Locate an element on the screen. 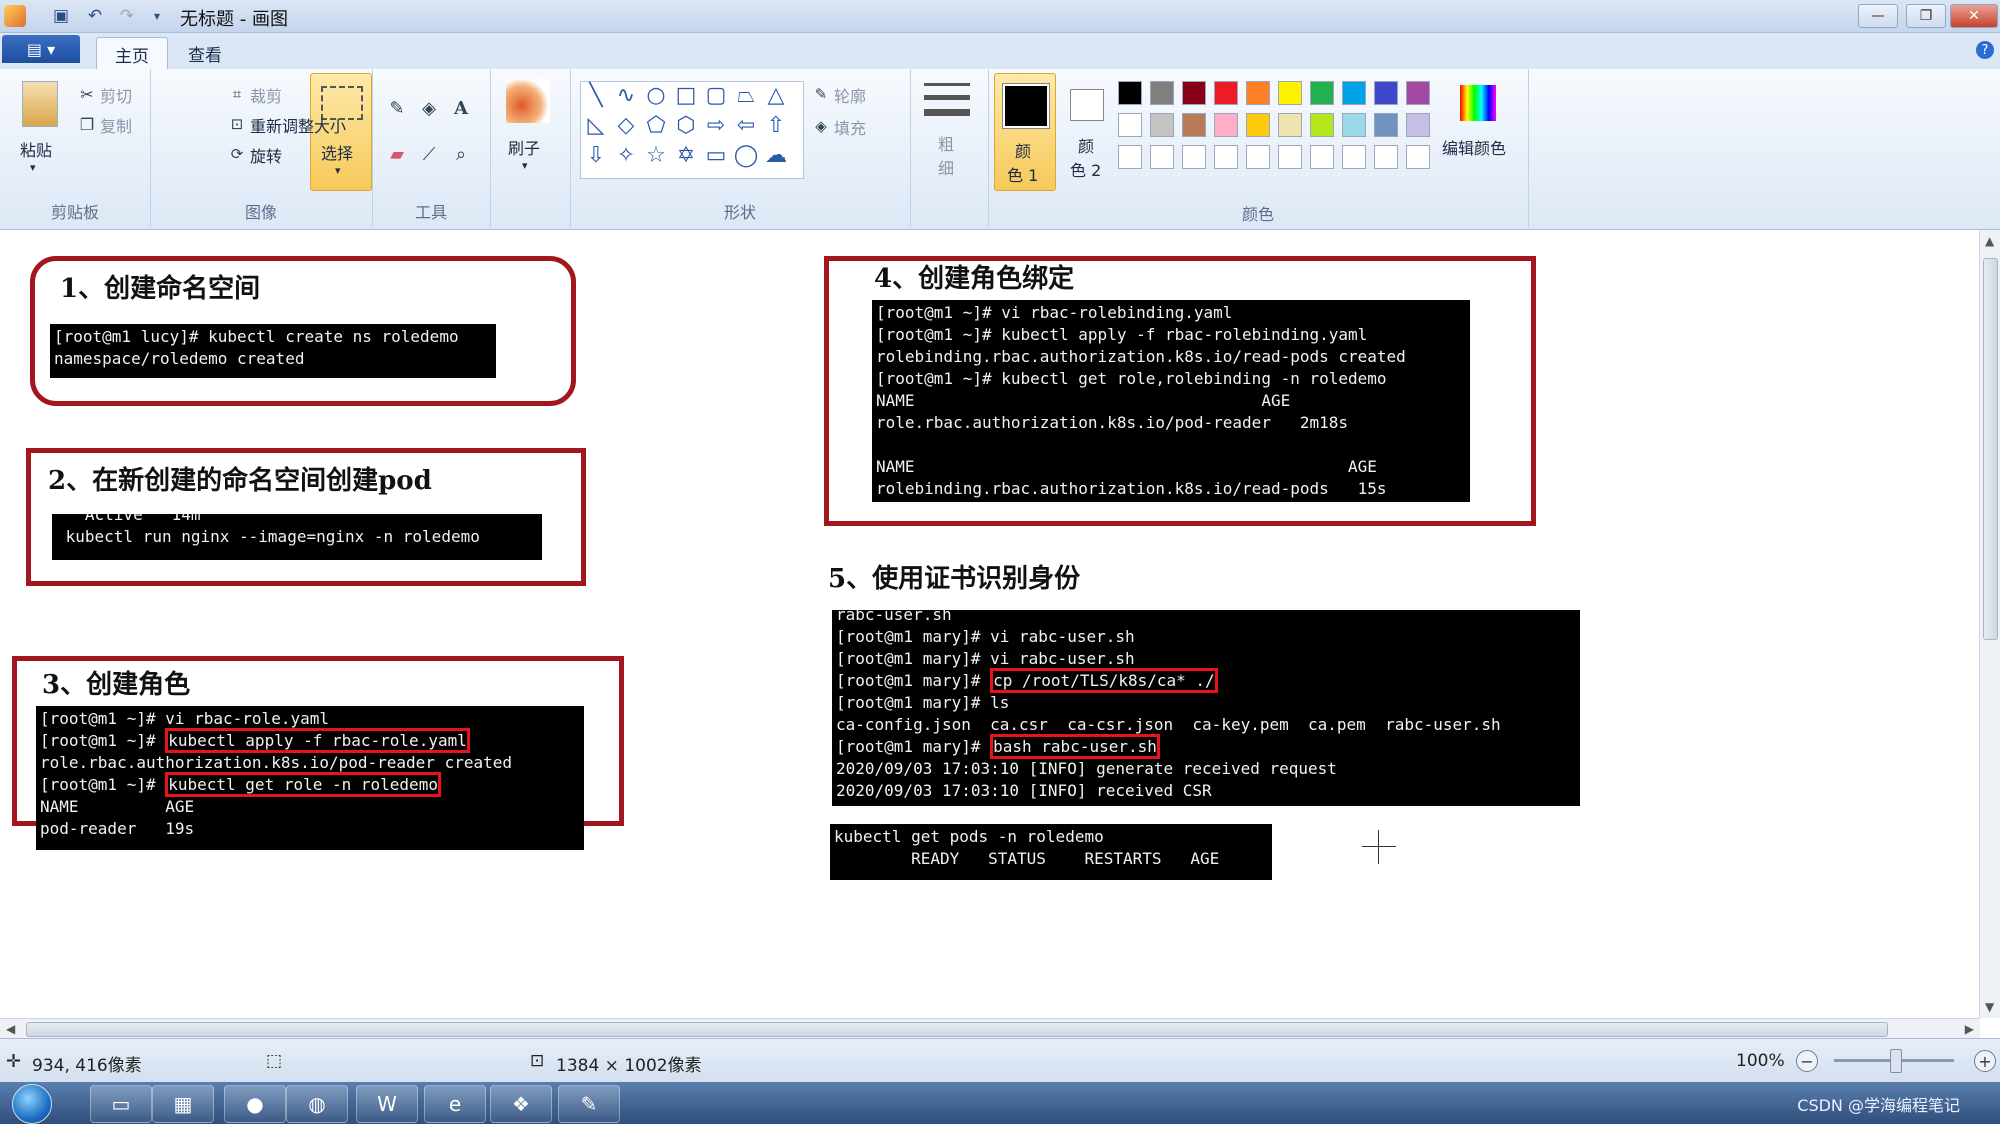 This screenshot has width=2000, height=1124. minimize-button: — is located at coordinates (1878, 16).